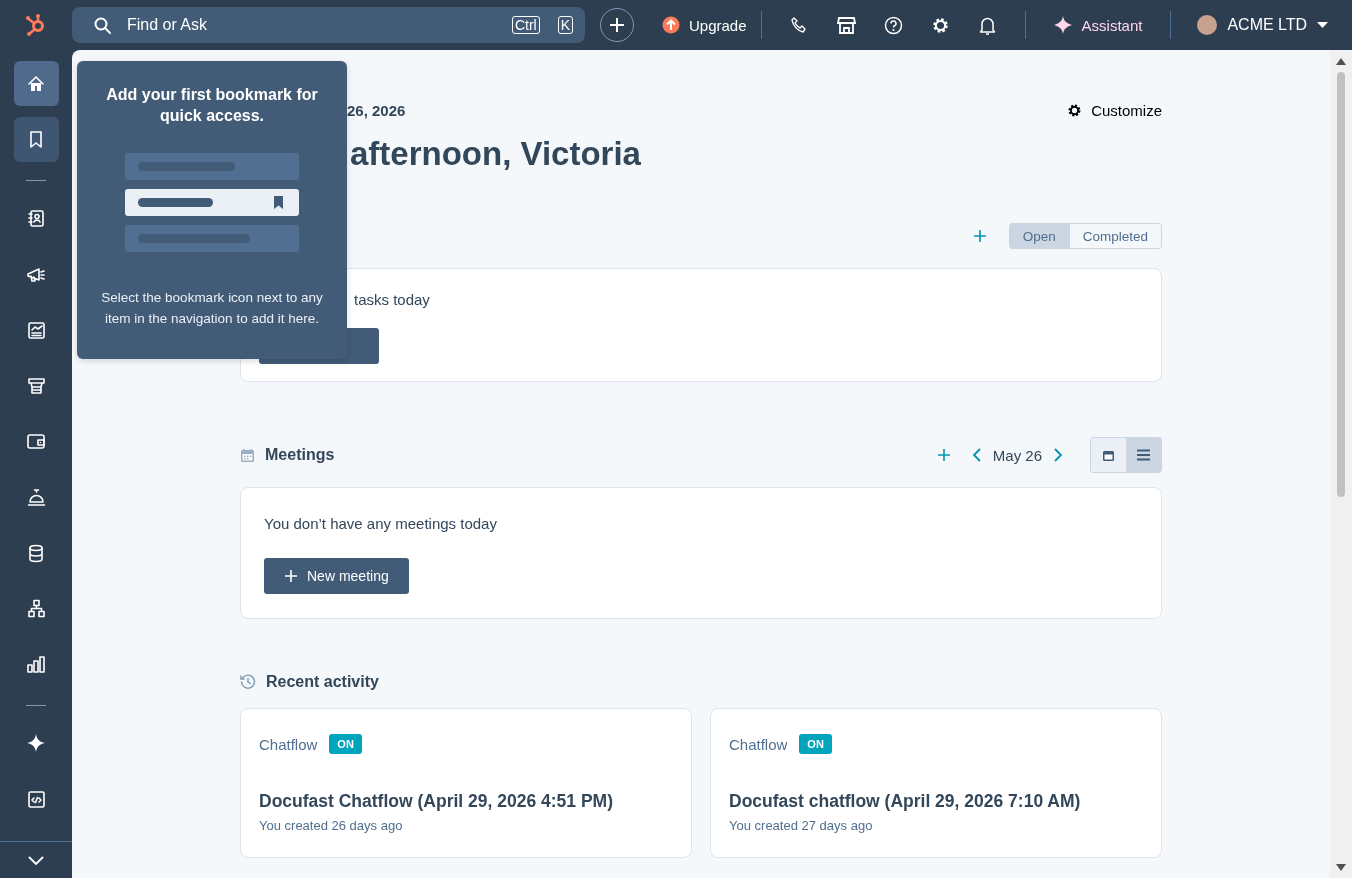 This screenshot has width=1352, height=878. I want to click on home-icon, so click(36, 83).